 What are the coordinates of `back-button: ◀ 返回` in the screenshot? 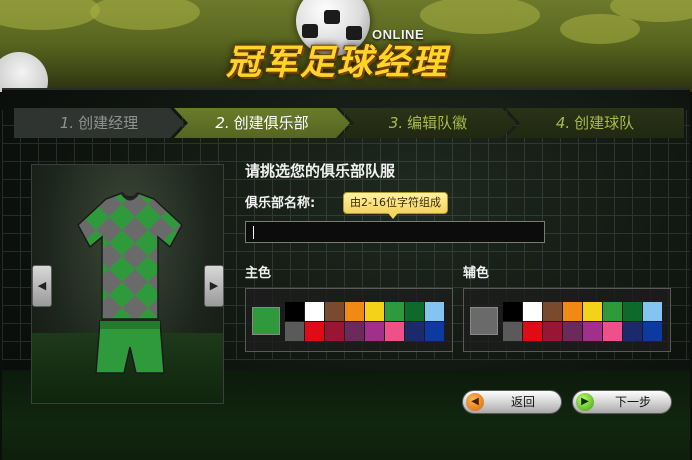 It's located at (512, 402).